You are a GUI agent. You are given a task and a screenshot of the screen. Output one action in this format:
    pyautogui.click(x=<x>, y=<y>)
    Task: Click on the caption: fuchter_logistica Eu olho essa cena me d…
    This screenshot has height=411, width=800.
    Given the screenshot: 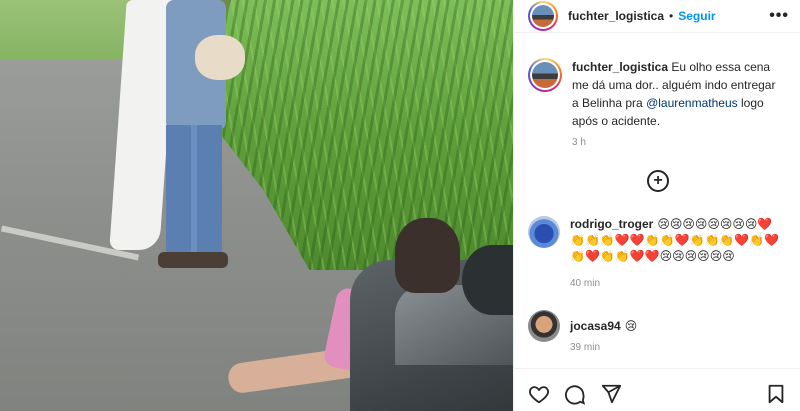 What is the action you would take?
    pyautogui.click(x=663, y=94)
    